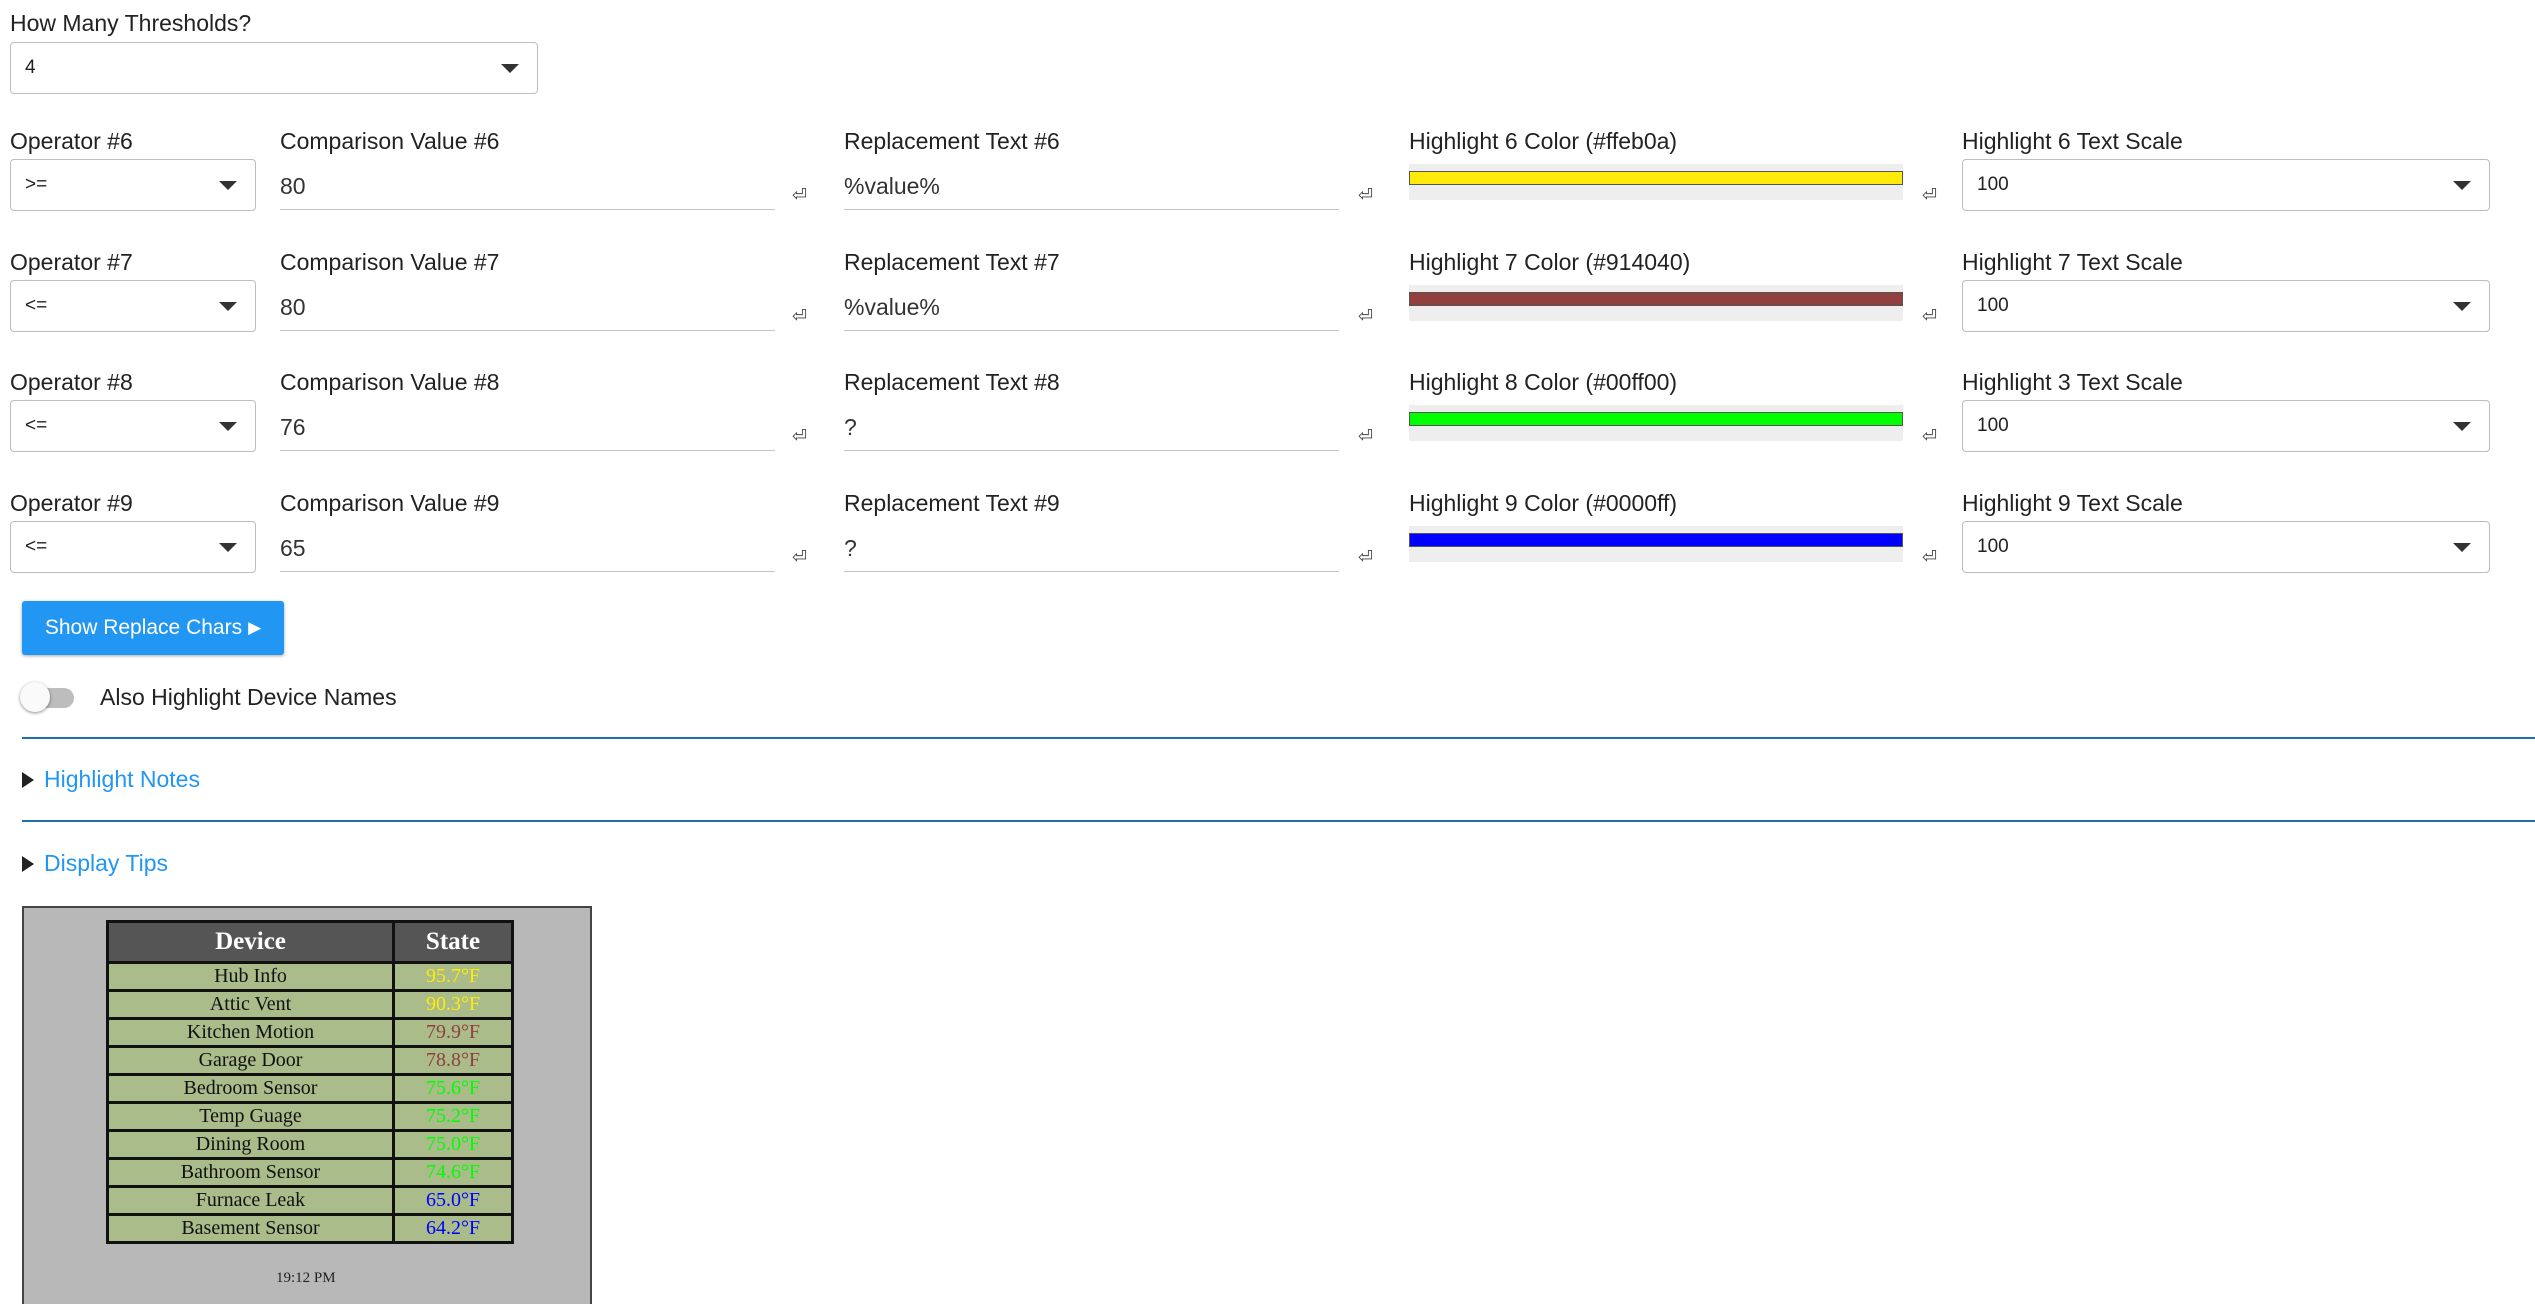 This screenshot has height=1304, width=2535. Describe the element at coordinates (527, 549) in the screenshot. I see `comparison-input: 65` at that location.